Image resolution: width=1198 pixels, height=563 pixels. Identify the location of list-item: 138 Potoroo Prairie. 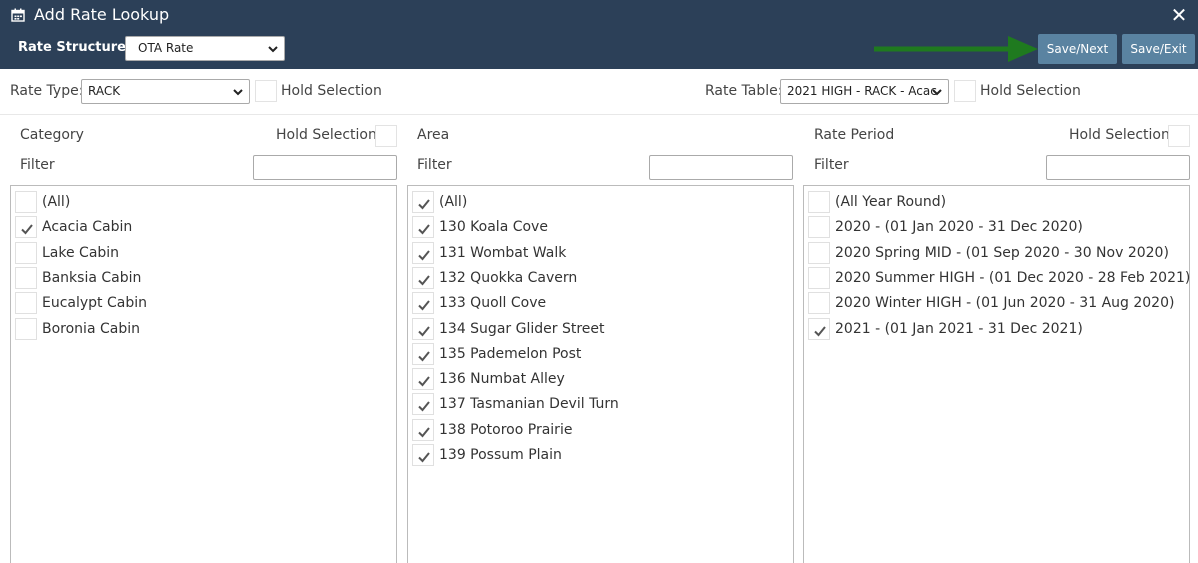
(597, 429).